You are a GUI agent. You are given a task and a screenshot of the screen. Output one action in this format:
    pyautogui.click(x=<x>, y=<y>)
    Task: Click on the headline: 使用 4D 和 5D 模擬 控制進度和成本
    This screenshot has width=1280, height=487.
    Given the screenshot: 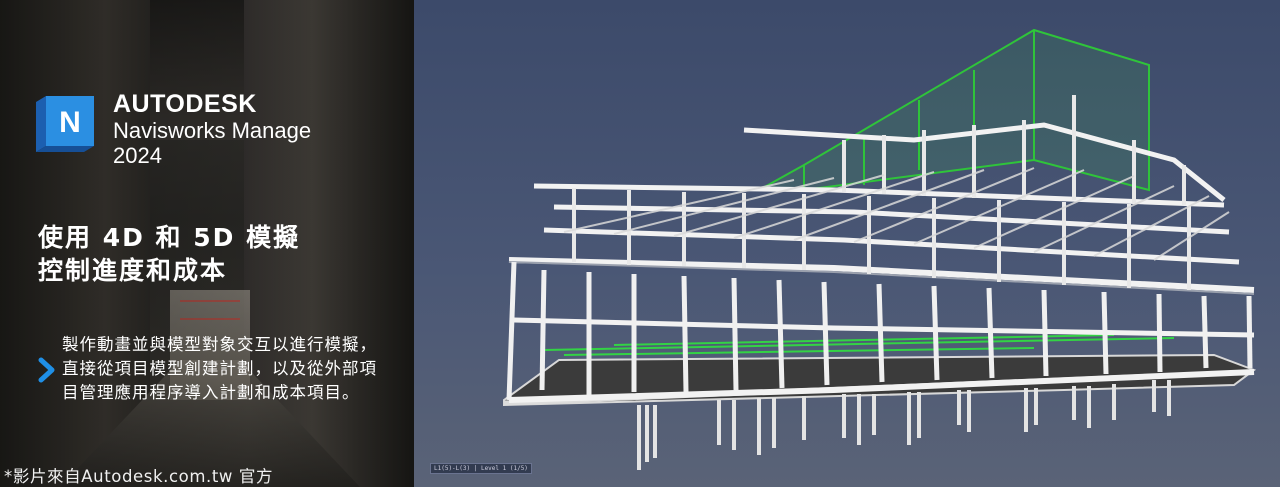 What is the action you would take?
    pyautogui.click(x=169, y=254)
    